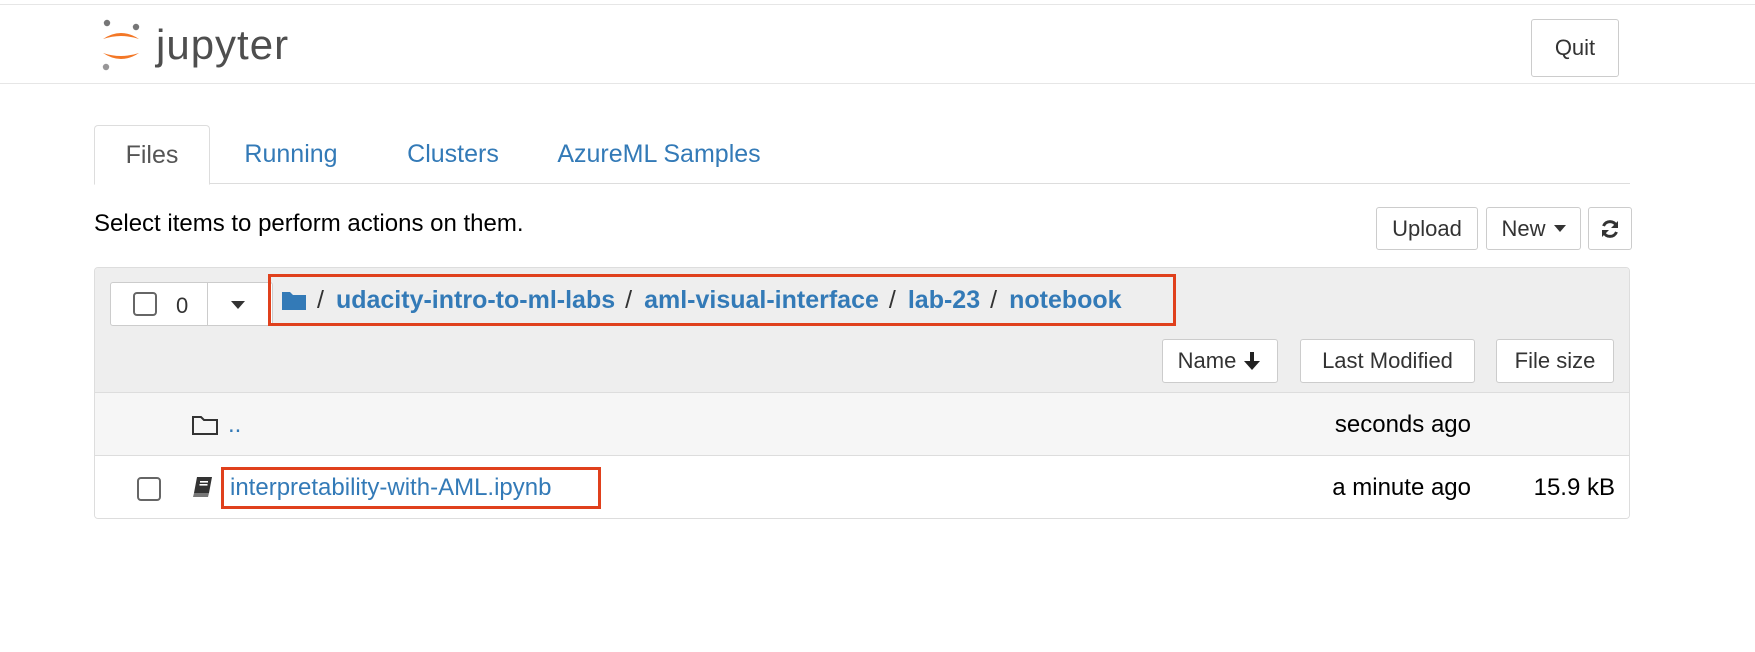 The height and width of the screenshot is (652, 1755). Describe the element at coordinates (1575, 48) in the screenshot. I see `quit-button: Quit` at that location.